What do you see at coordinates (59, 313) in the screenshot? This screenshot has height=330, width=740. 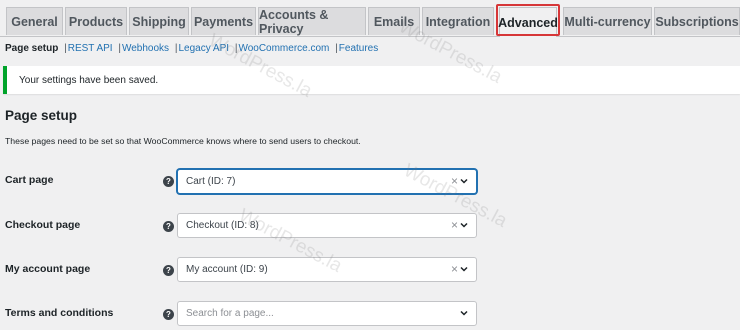 I see `terms-page-label: Terms and conditions` at bounding box center [59, 313].